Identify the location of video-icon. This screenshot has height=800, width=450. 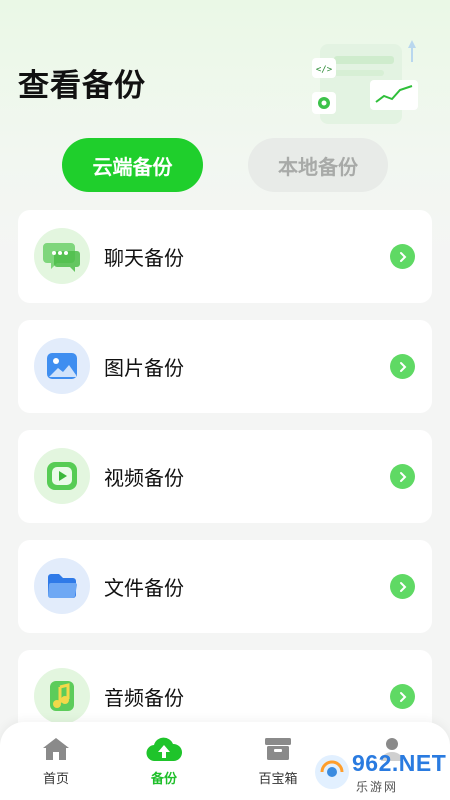
(62, 476).